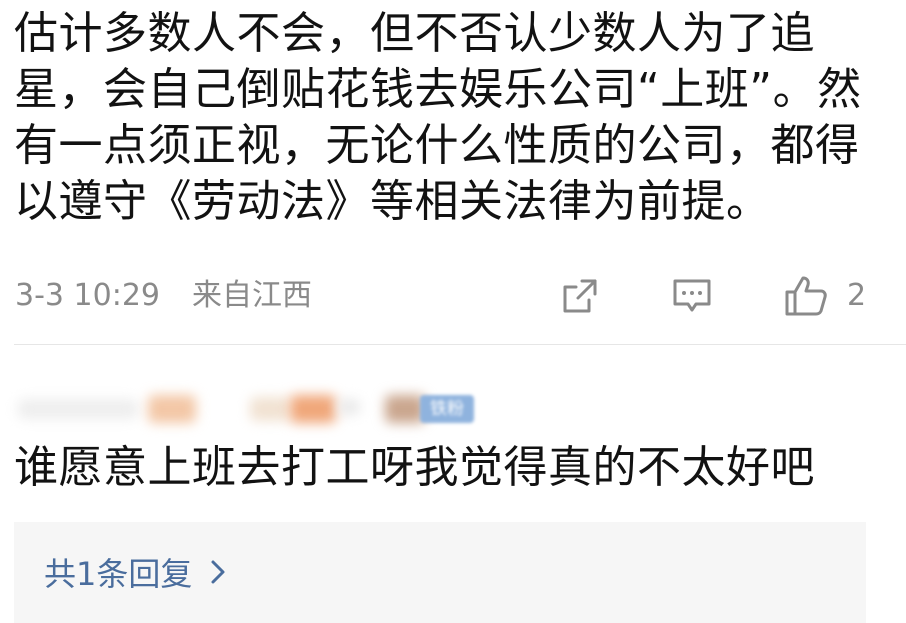 This screenshot has width=906, height=623. I want to click on like-count: 2, so click(857, 295).